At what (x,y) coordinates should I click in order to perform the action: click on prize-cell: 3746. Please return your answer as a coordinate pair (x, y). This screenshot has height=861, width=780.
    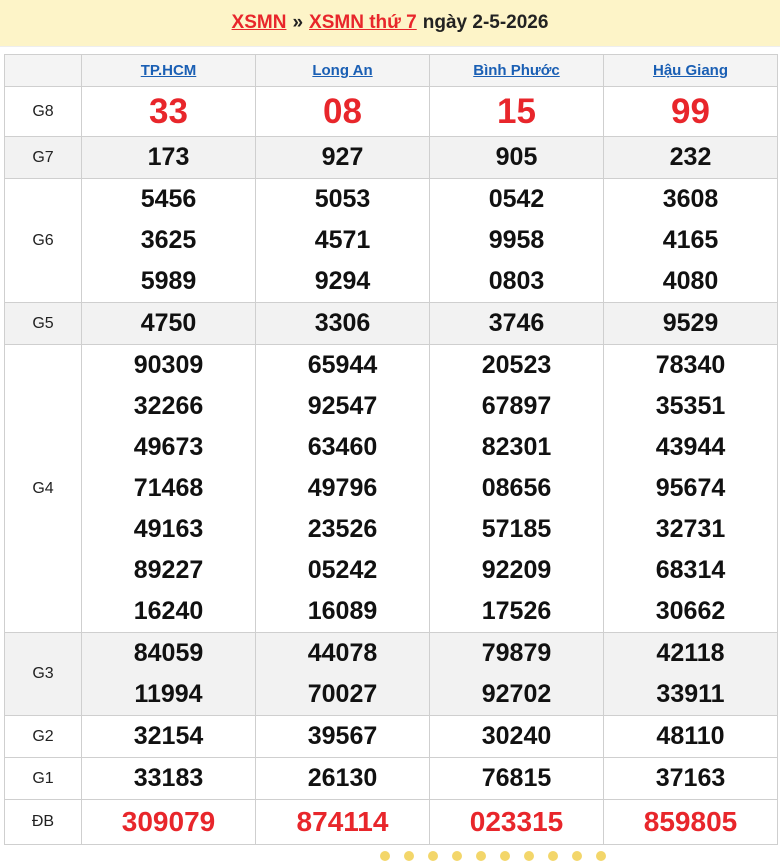
    Looking at the image, I should click on (516, 323).